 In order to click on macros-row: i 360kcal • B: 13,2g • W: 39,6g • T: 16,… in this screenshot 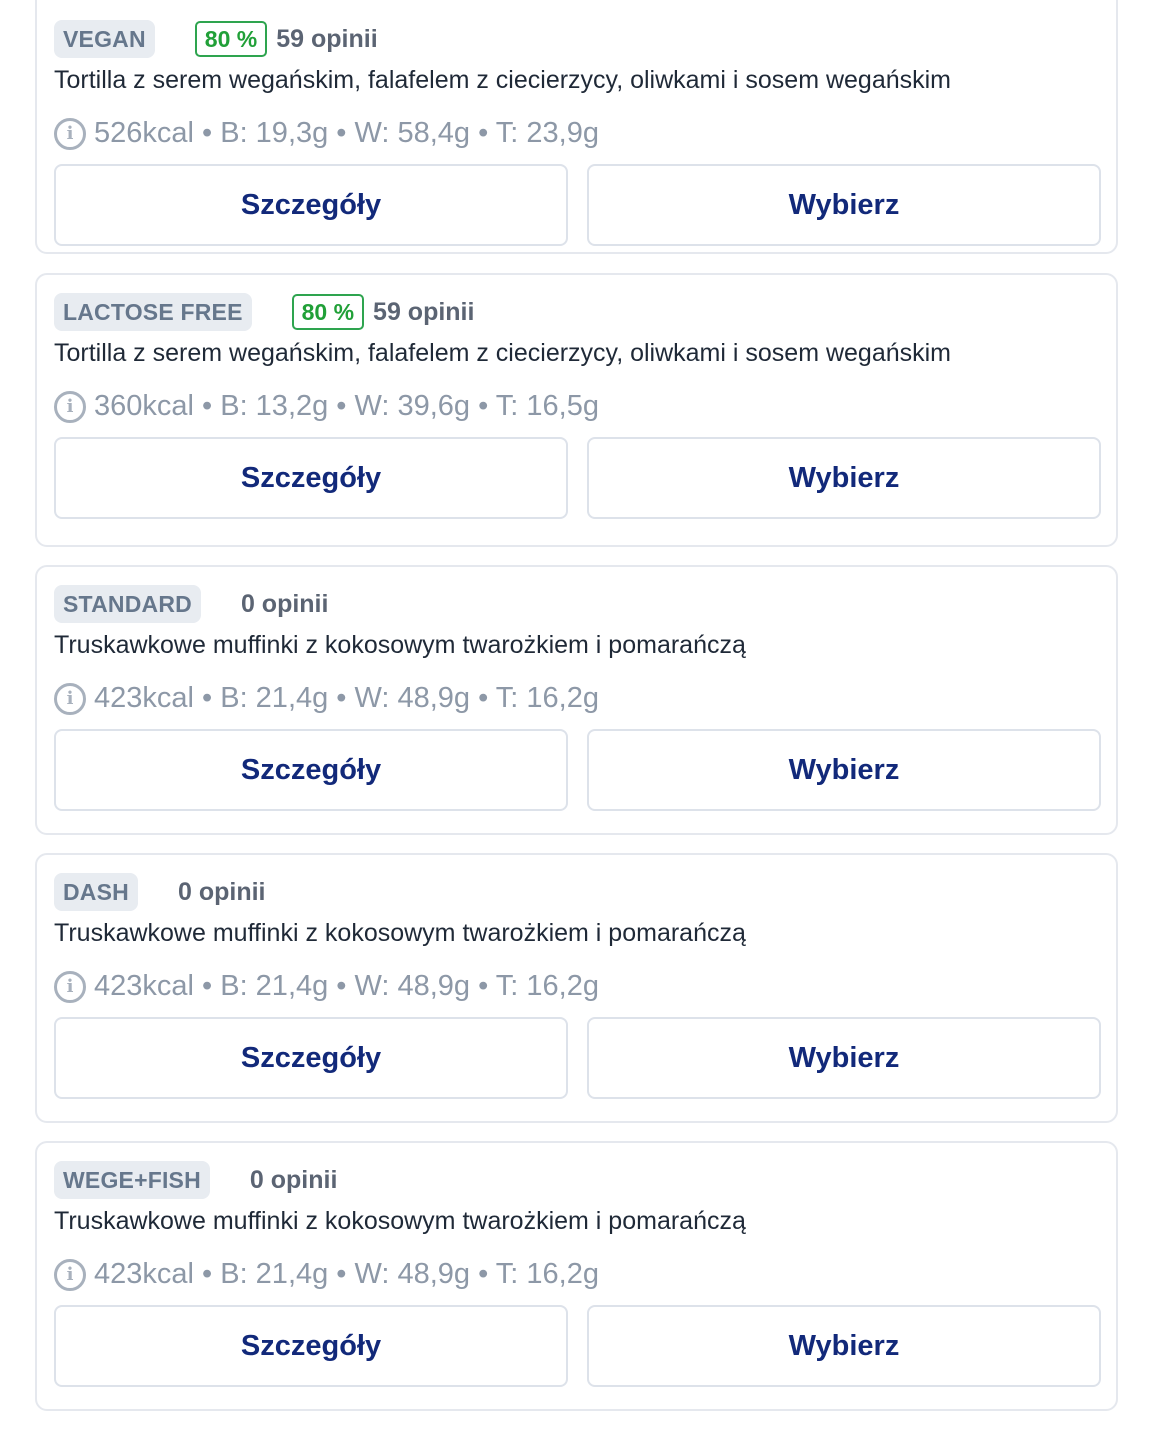, I will do `click(326, 406)`.